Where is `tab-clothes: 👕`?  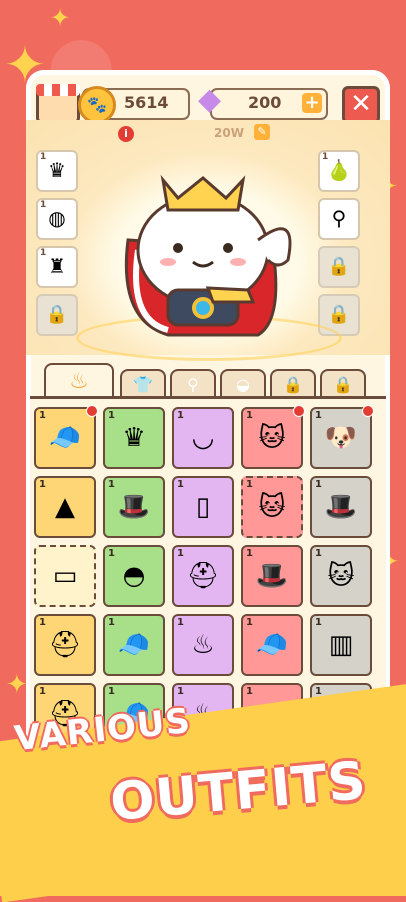 tab-clothes: 👕 is located at coordinates (143, 384).